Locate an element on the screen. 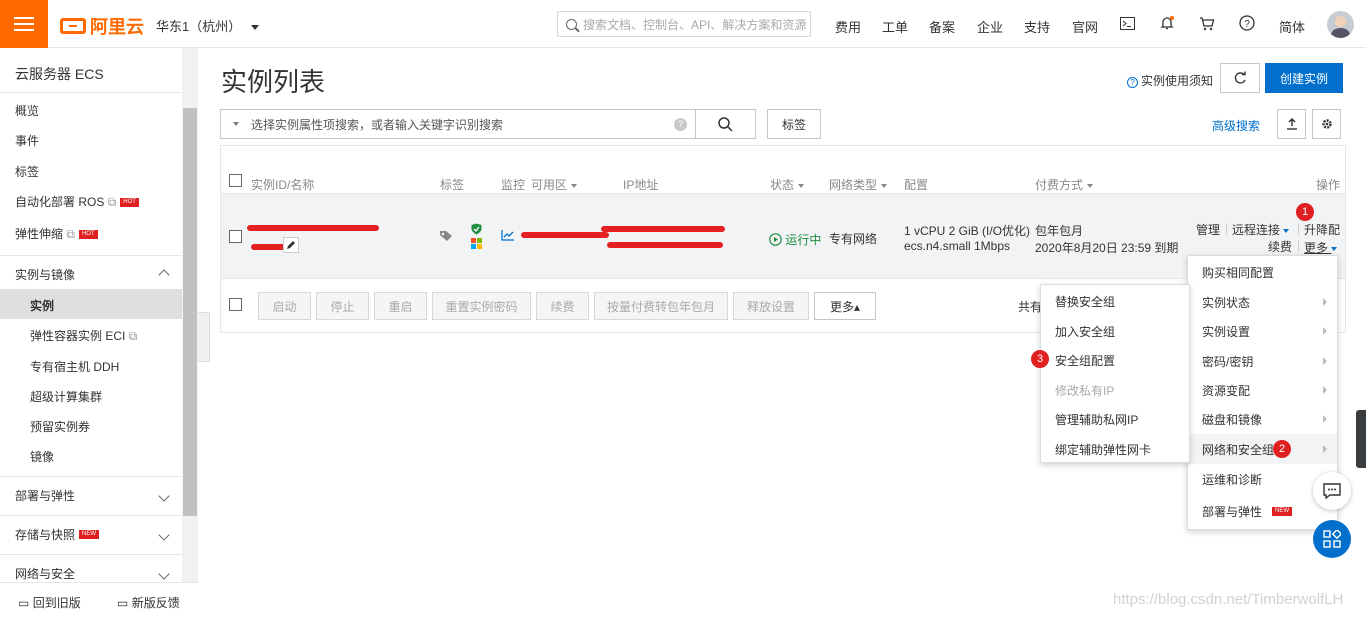 Image resolution: width=1366 pixels, height=618 pixels. hot-badge: HOT is located at coordinates (88, 235).